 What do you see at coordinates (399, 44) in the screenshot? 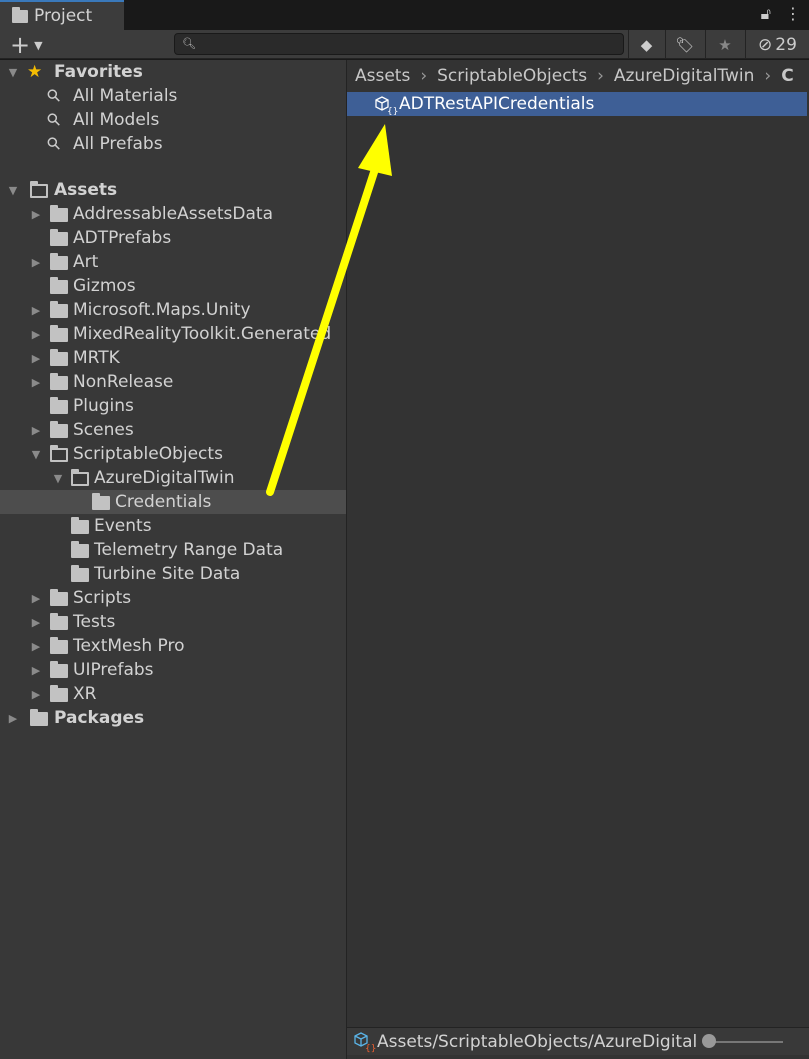
I see `search-input: 🔍︎` at bounding box center [399, 44].